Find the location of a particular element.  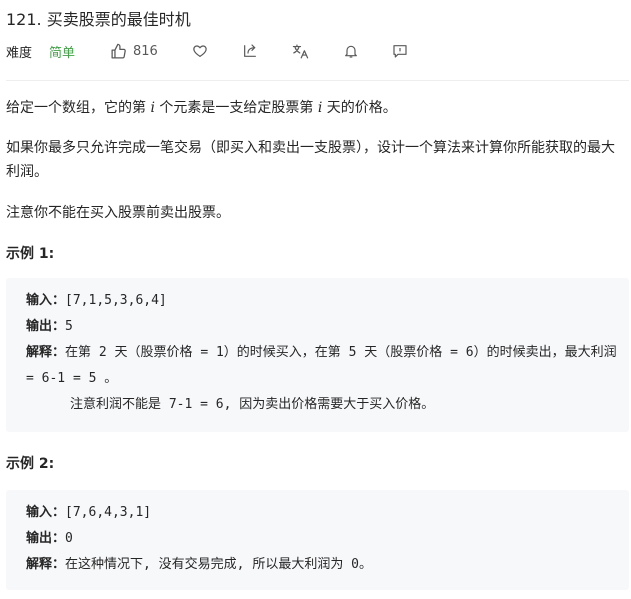

explain-text: 在这种情况下, 没有交易完成, 所以最大利润为 0。 is located at coordinates (218, 564).